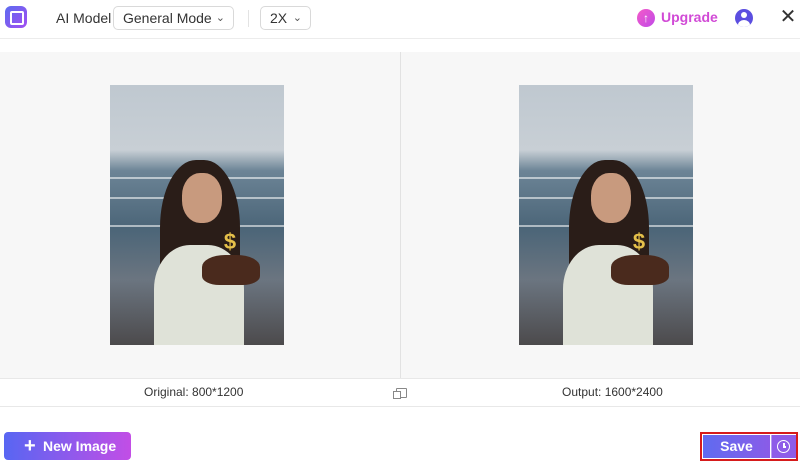  I want to click on top-toolbar: AI Model General Mode ⌄ 2X ⌄ ↑ Upgrade ✕, so click(400, 19).